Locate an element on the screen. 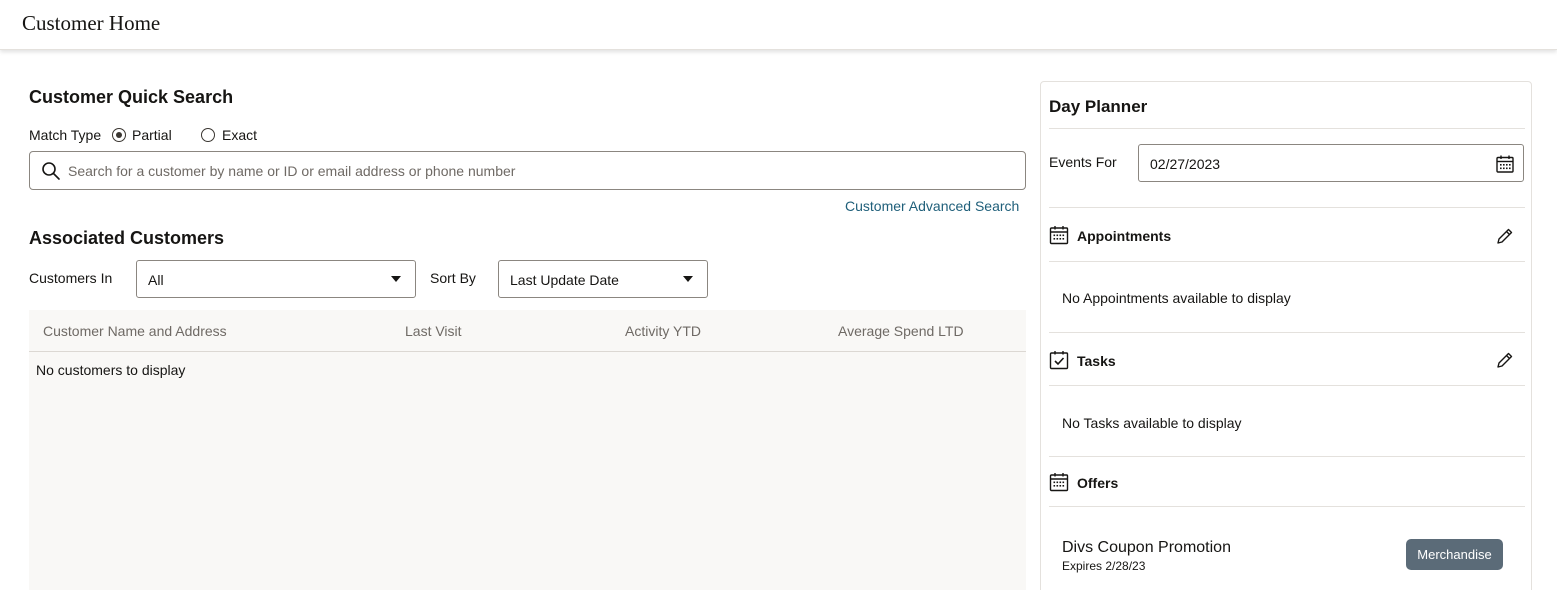 The width and height of the screenshot is (1557, 590). sort-by-value: Last Update Date is located at coordinates (564, 280).